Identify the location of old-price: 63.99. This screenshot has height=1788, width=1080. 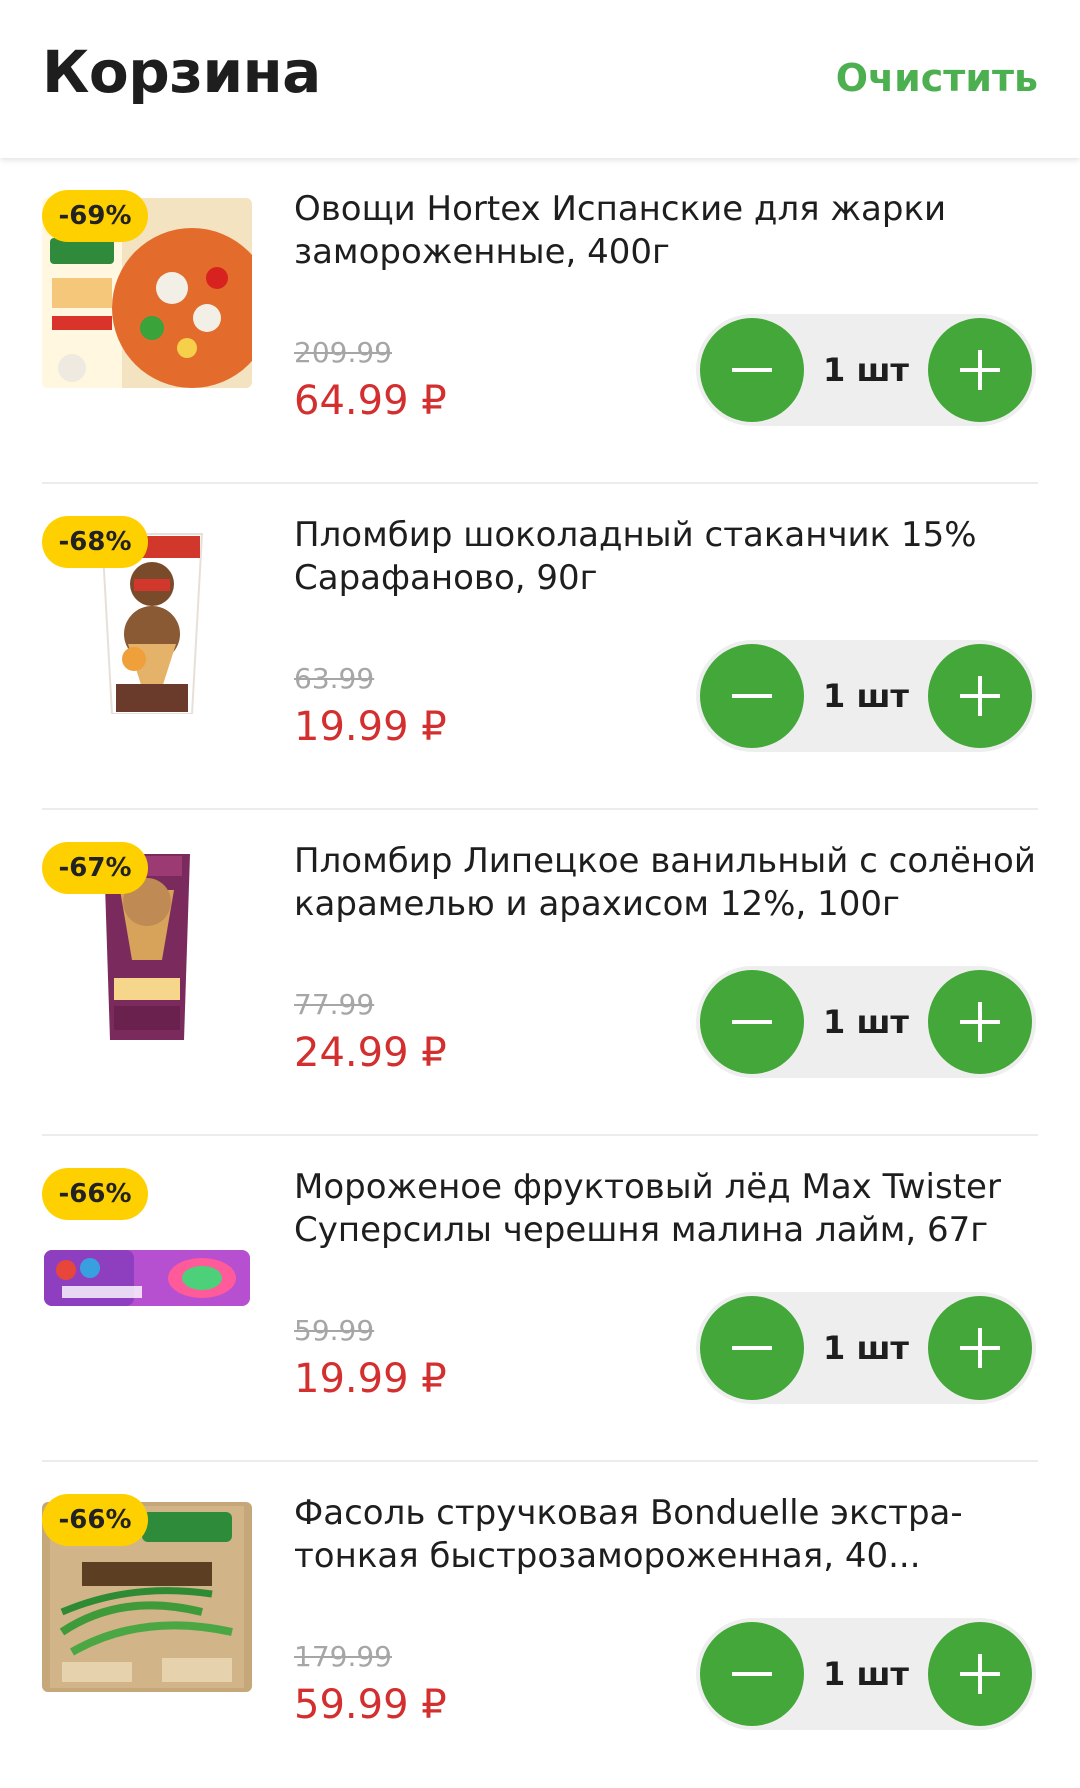
(334, 678).